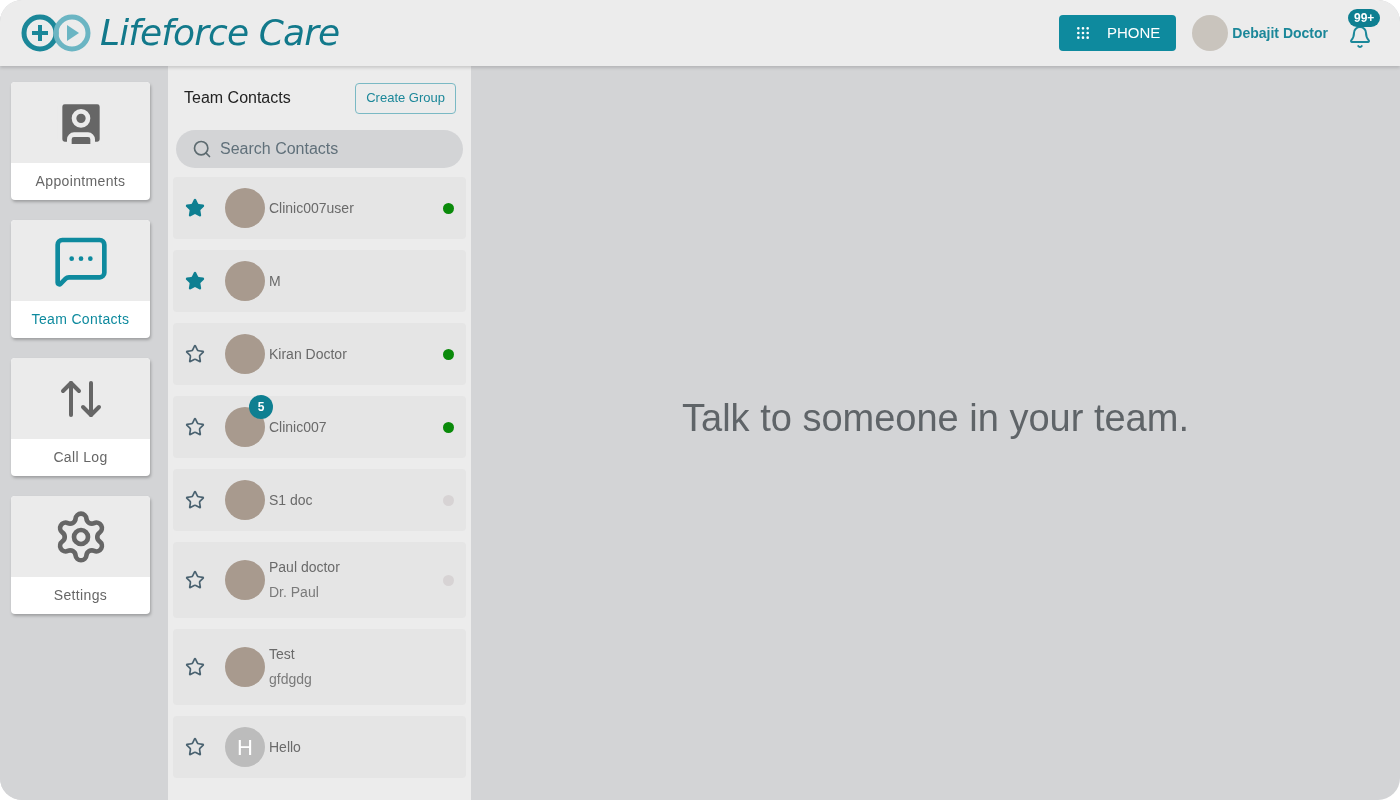 This screenshot has width=1400, height=800. Describe the element at coordinates (290, 679) in the screenshot. I see `contact-subtitle: gfdgdg` at that location.